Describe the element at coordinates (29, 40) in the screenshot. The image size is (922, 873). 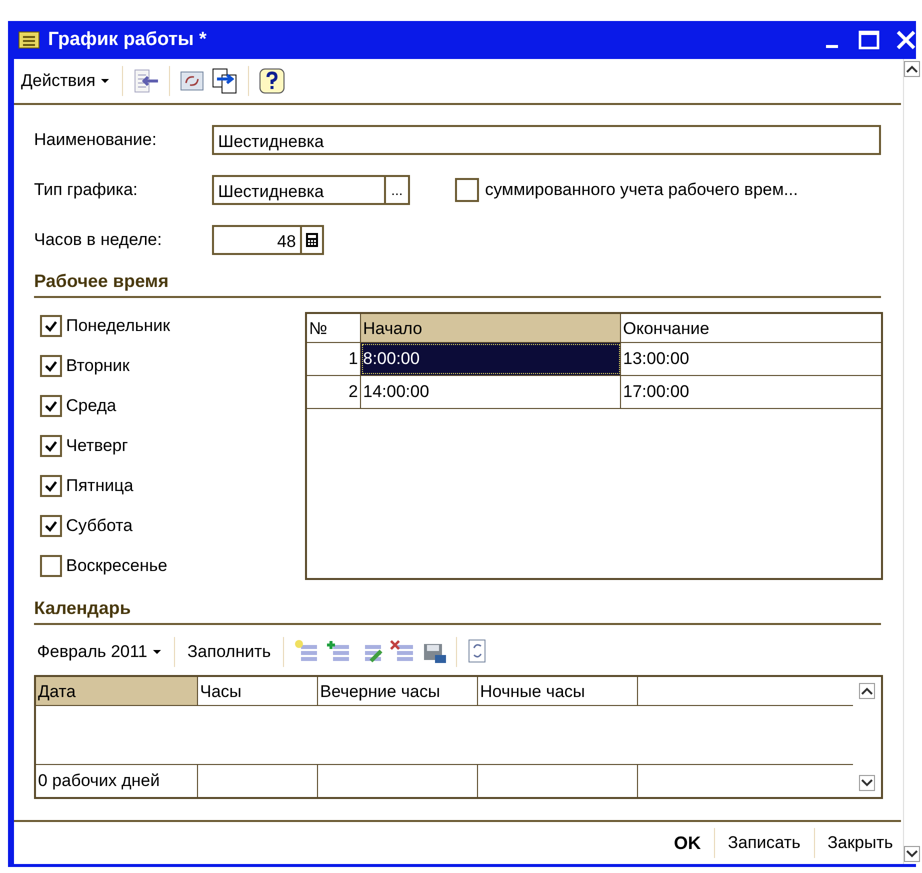
I see `form-icon` at that location.